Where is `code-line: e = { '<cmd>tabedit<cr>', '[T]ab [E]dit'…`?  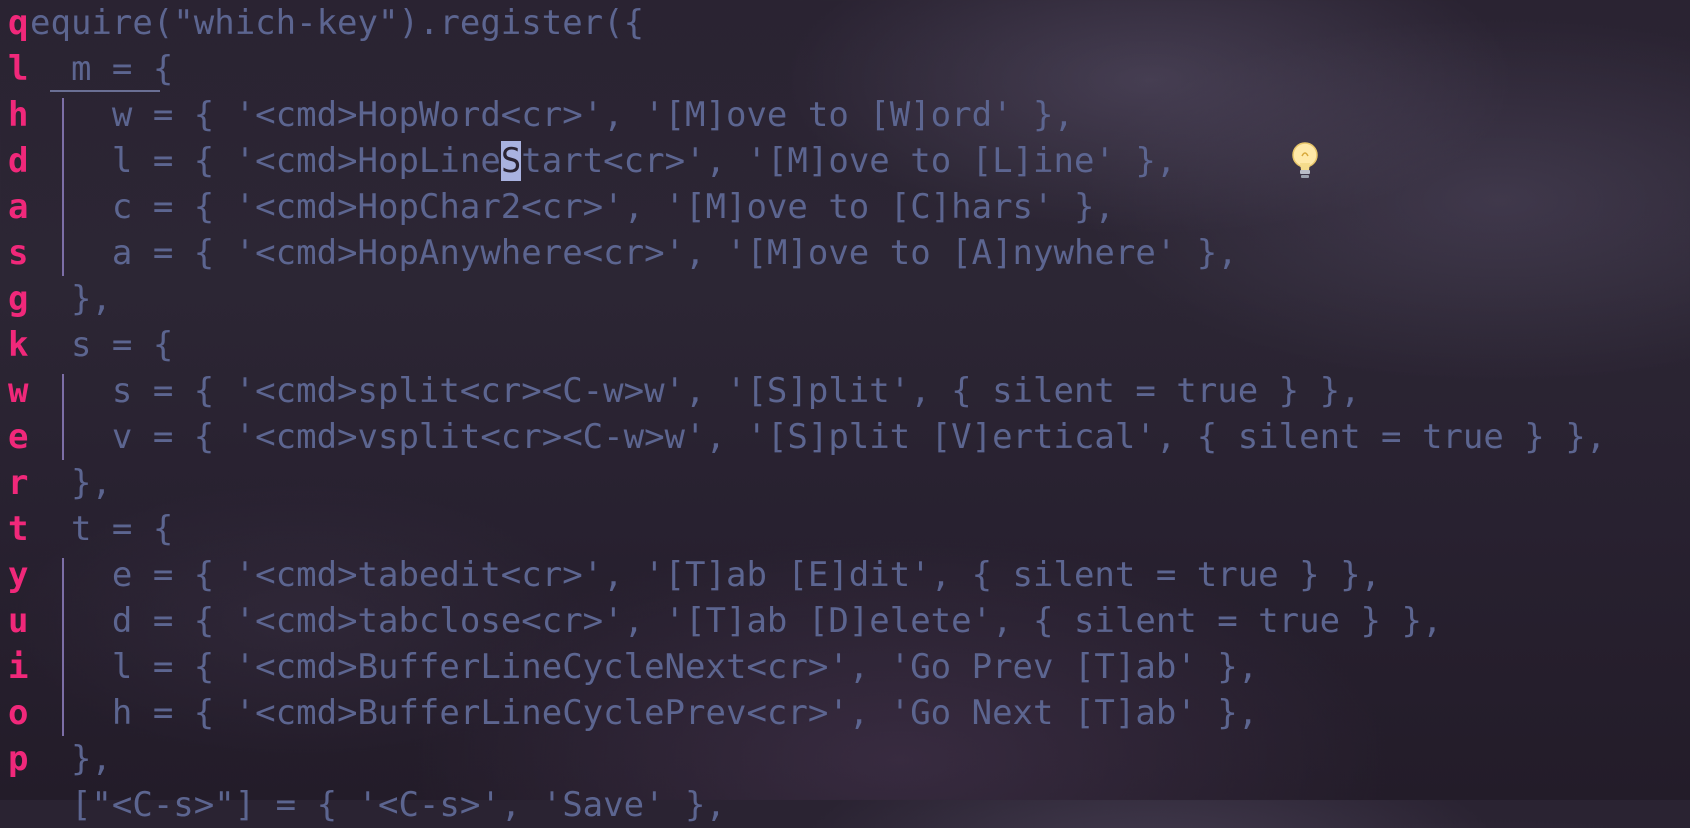
code-line: e = { '<cmd>tabedit<cr>', '[T]ab [E]dit'… is located at coordinates (705, 575).